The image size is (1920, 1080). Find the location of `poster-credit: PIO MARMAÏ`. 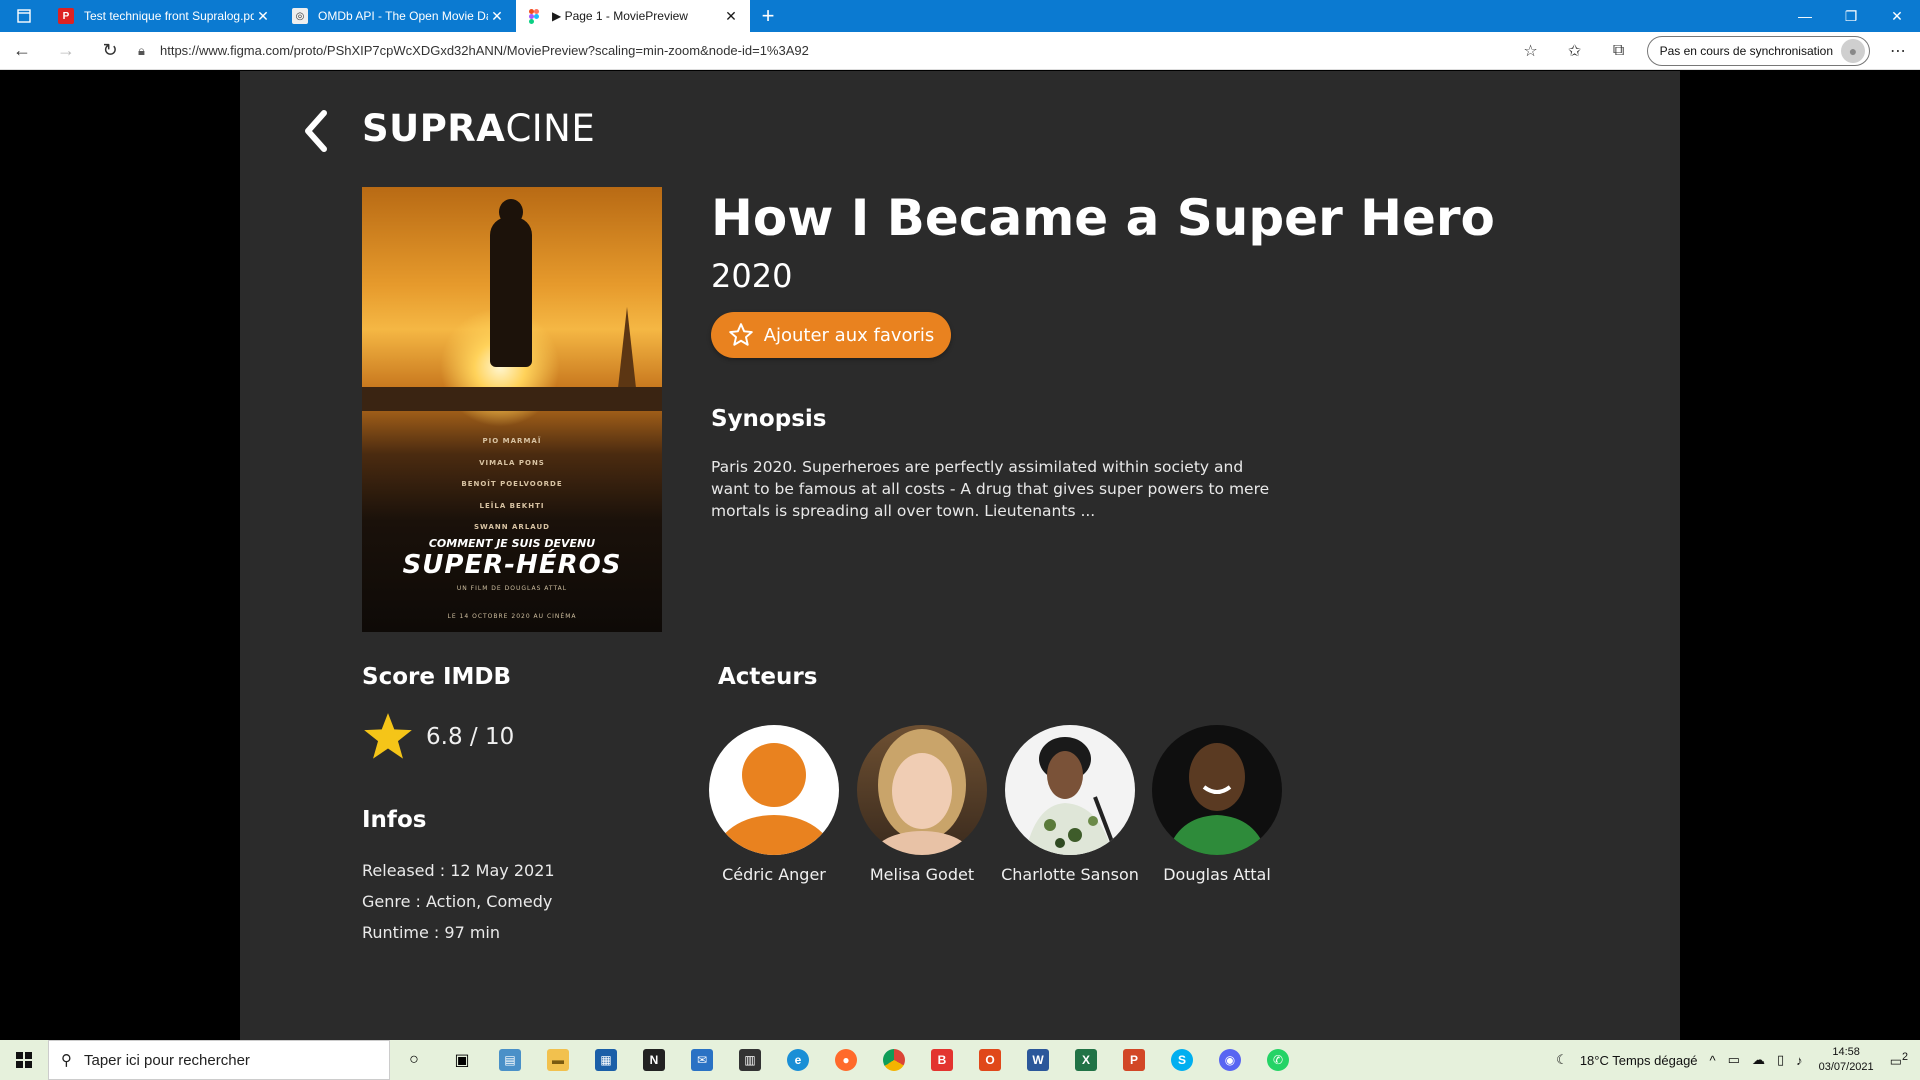

poster-credit: PIO MARMAÏ is located at coordinates (512, 441).